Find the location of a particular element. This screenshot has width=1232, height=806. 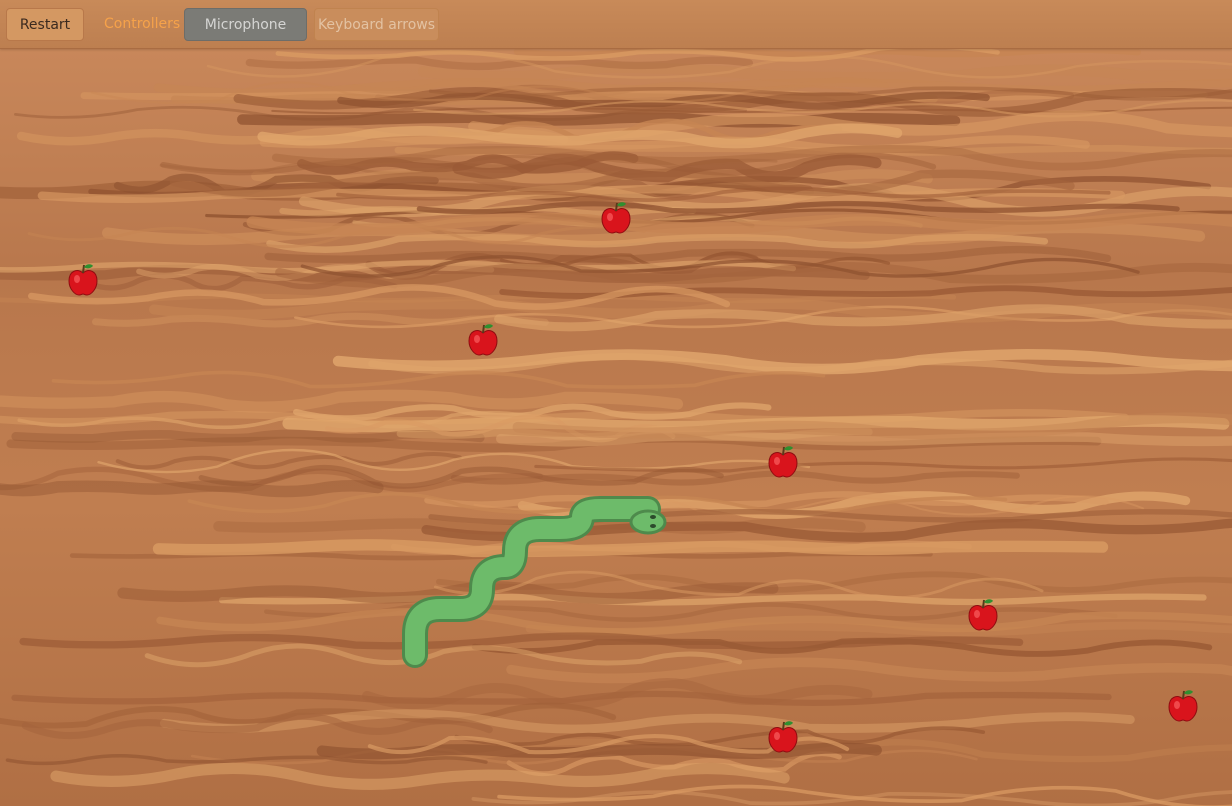

microphone-controller-button: Microphone is located at coordinates (245, 24).